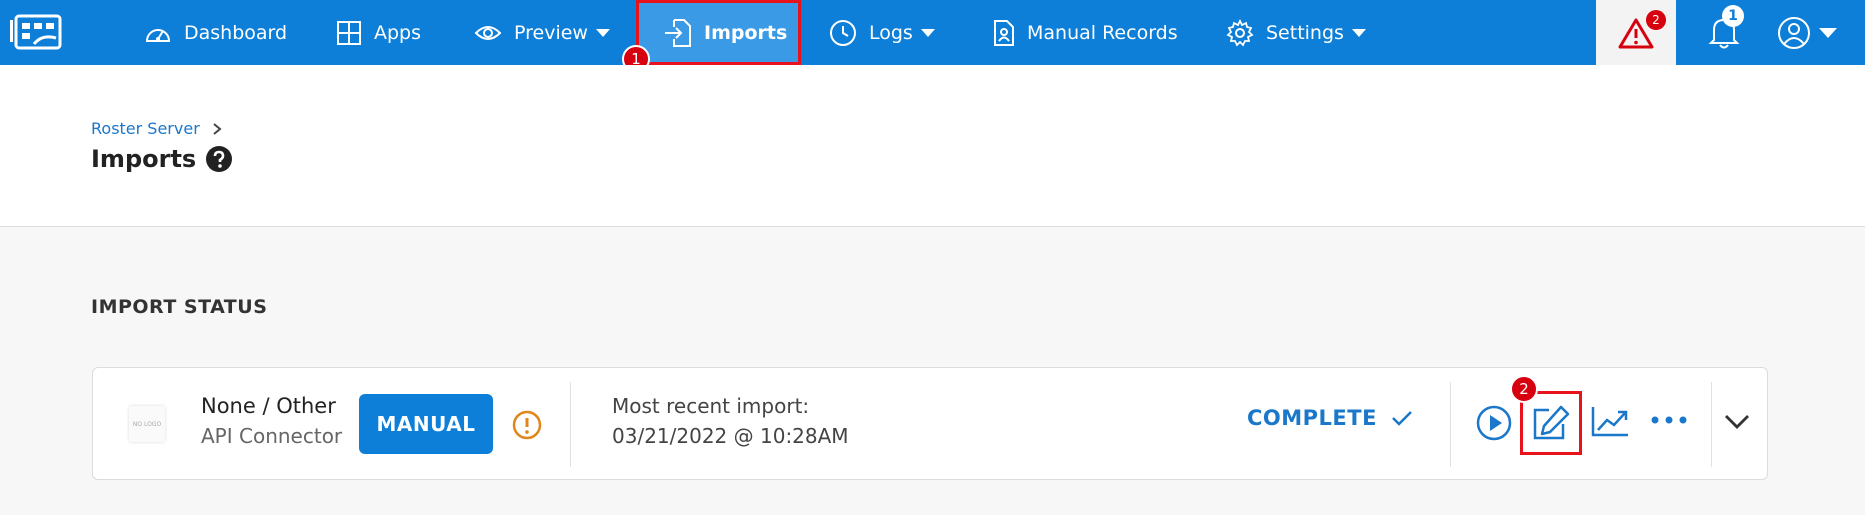 The height and width of the screenshot is (515, 1865). Describe the element at coordinates (272, 436) in the screenshot. I see `source-type: API Connector` at that location.